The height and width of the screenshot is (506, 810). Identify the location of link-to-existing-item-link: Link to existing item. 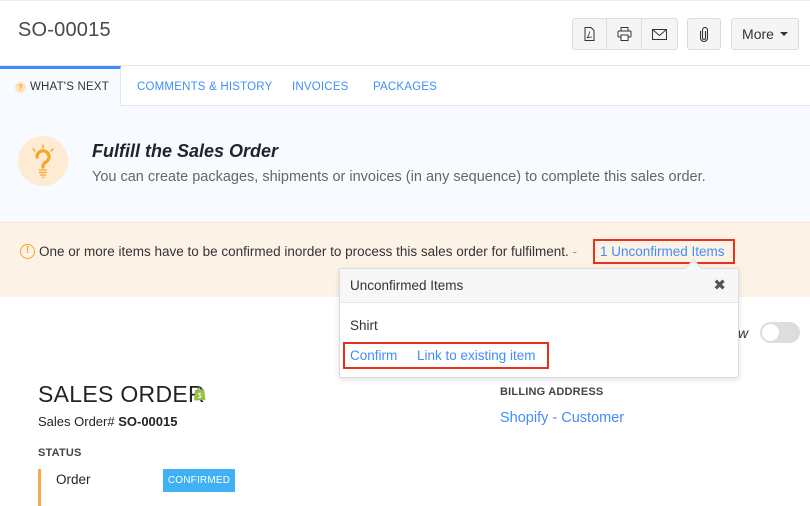
(476, 355).